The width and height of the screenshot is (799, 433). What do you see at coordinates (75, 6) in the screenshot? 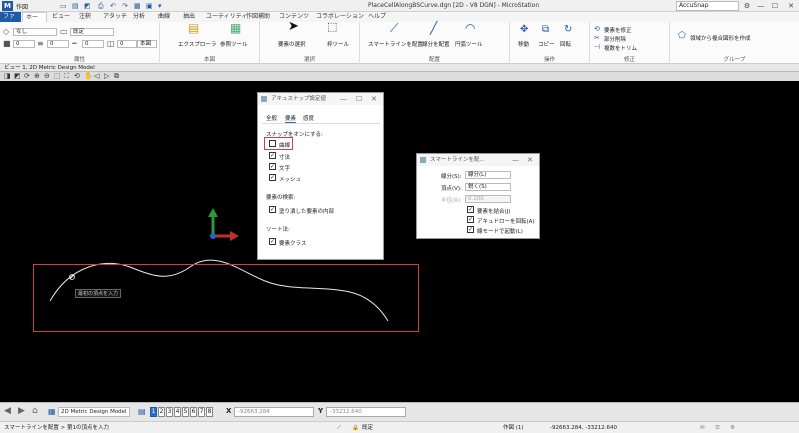
I see `open-icon: ▤` at bounding box center [75, 6].